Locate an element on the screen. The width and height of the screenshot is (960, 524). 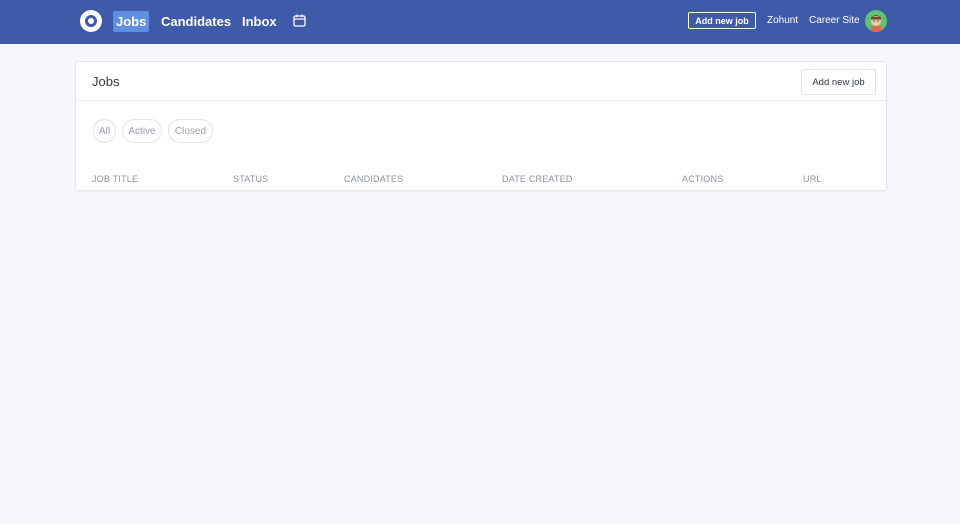
column-header-candidates: CANDIDATES is located at coordinates (373, 179).